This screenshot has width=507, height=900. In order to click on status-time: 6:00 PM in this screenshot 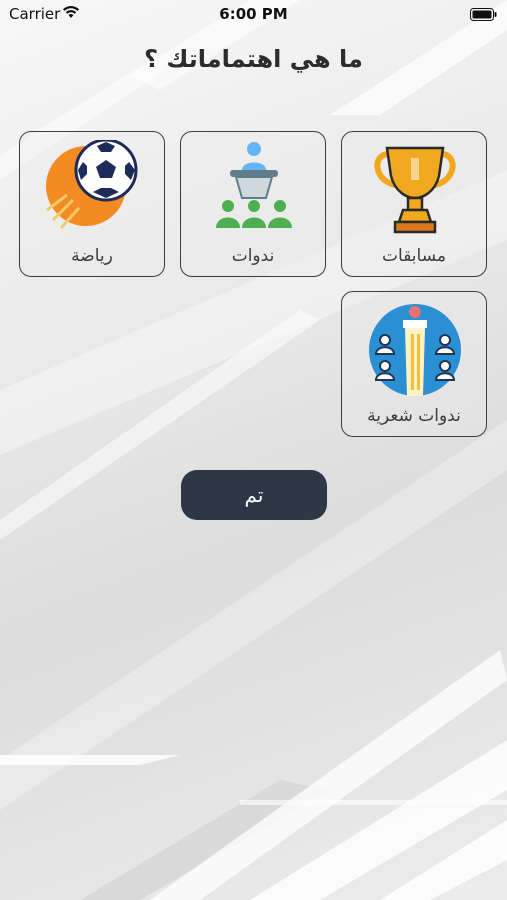, I will do `click(253, 14)`.